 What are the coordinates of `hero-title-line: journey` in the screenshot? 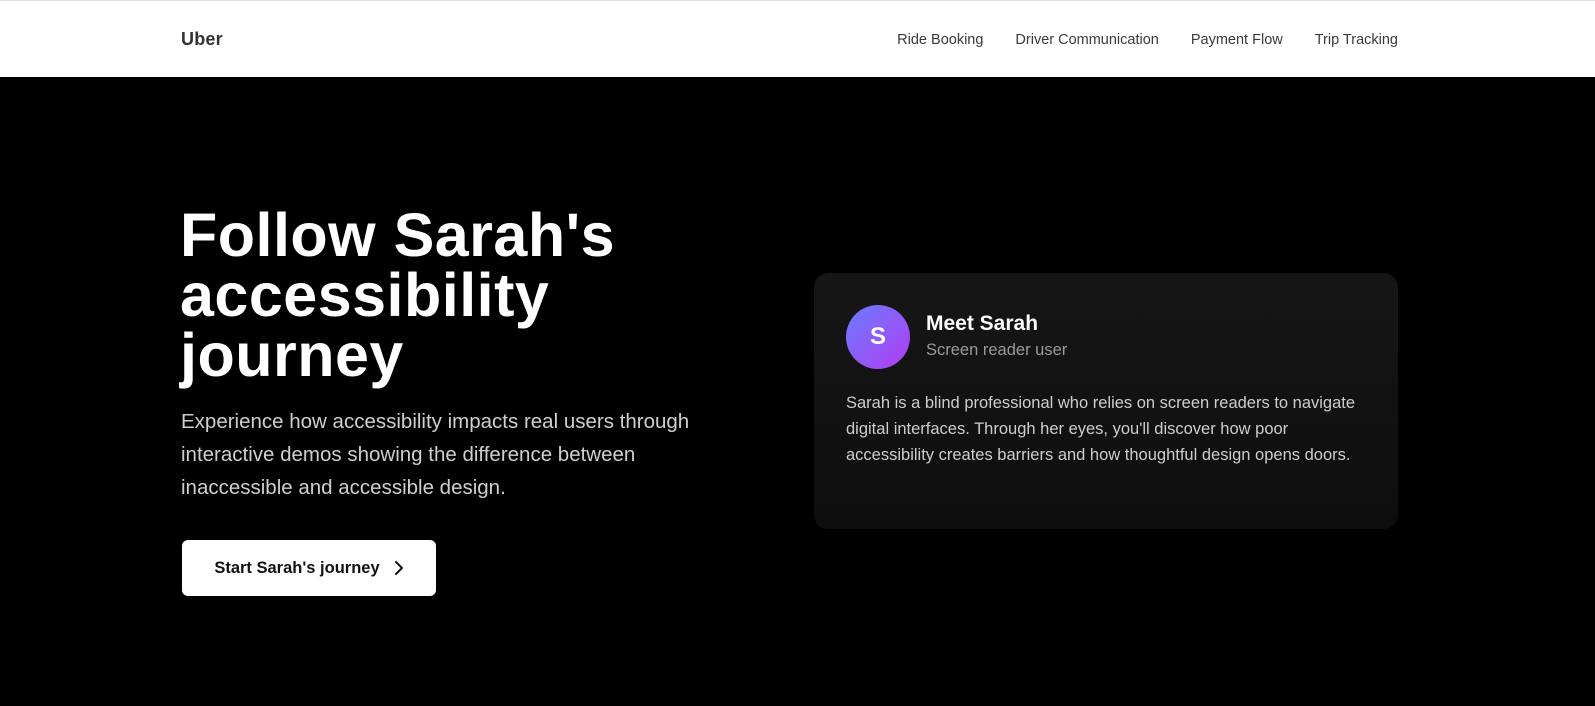 It's located at (292, 355).